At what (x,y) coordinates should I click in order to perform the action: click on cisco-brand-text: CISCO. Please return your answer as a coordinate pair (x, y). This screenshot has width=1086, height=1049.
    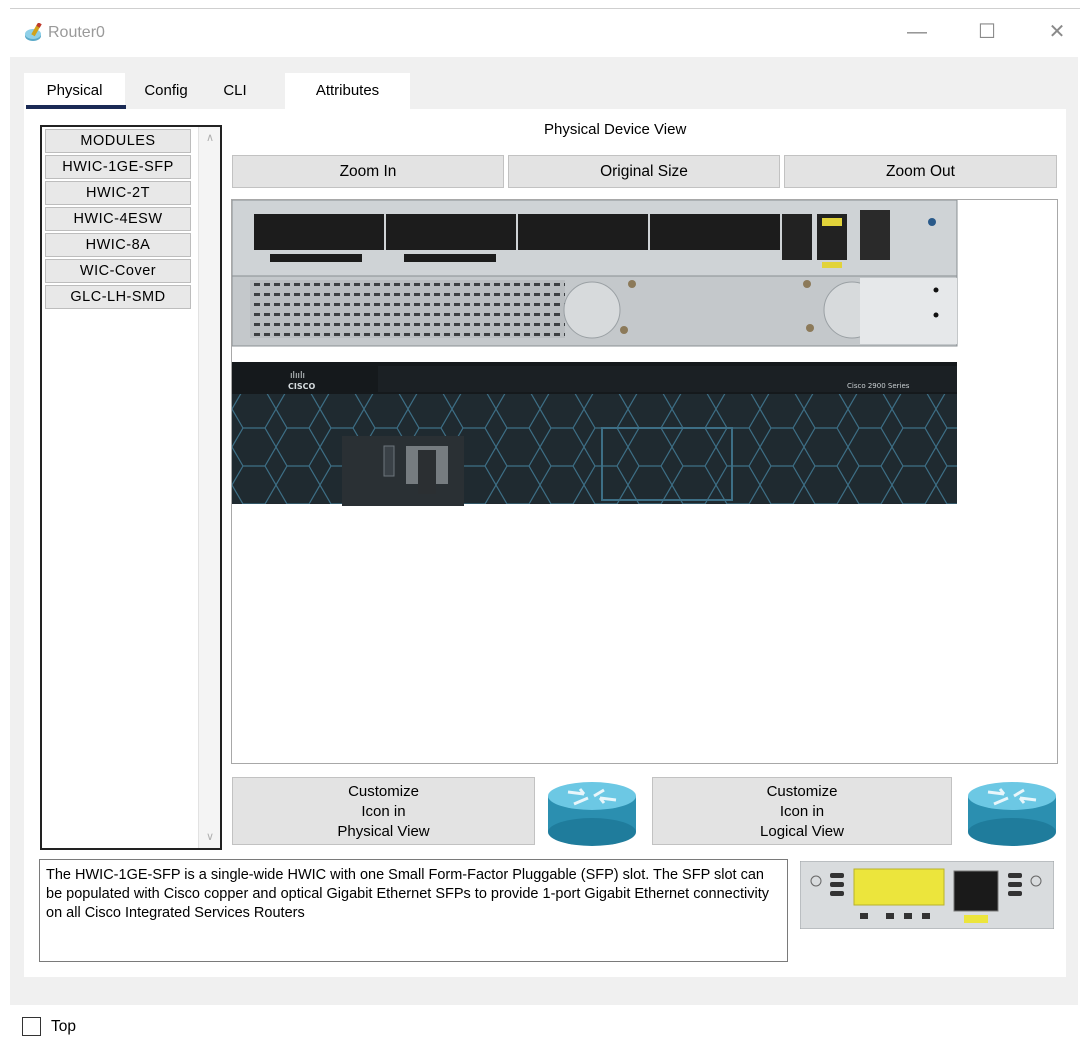
    Looking at the image, I should click on (301, 386).